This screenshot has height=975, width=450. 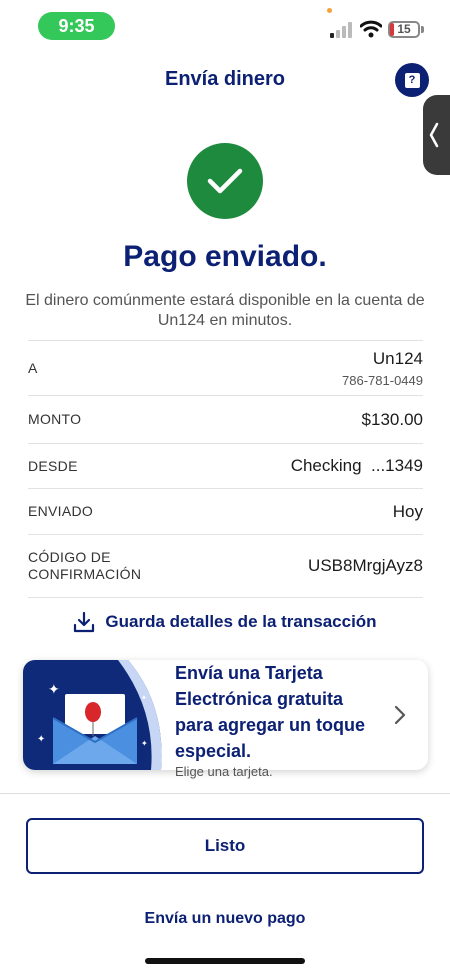 What do you see at coordinates (85, 574) in the screenshot?
I see `confirmation-label-line2: CONFIRMACIÓN` at bounding box center [85, 574].